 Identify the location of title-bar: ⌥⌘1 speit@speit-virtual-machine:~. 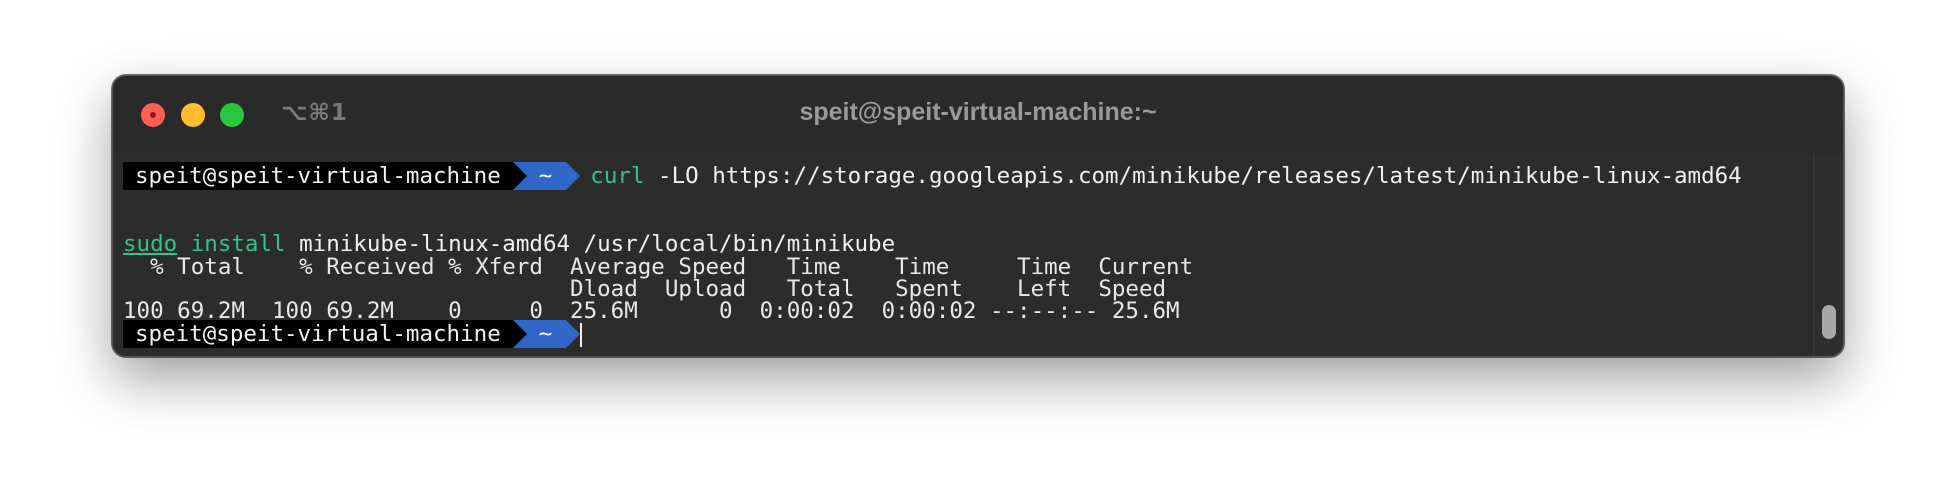
(978, 114).